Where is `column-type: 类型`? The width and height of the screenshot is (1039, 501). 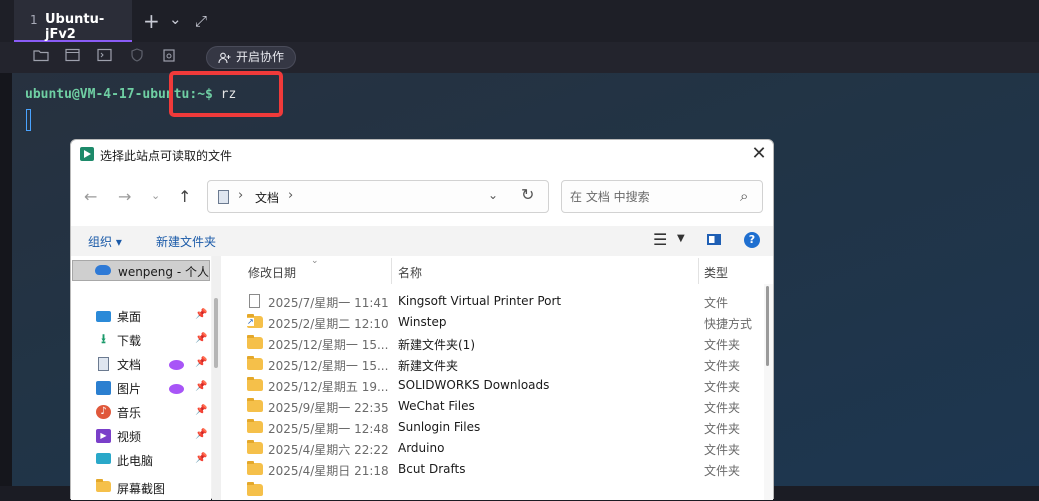
column-type: 类型 is located at coordinates (716, 272).